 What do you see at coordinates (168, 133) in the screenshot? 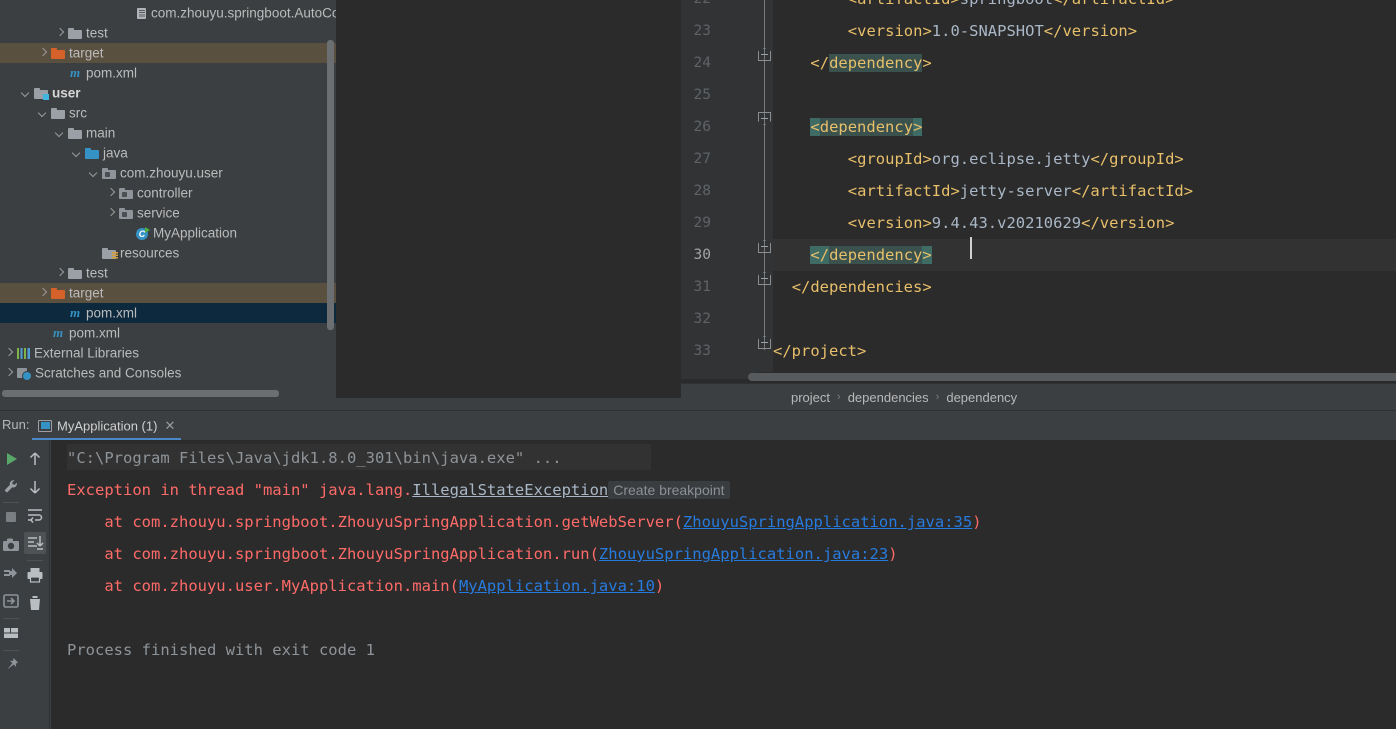
I see `tree-item-main: main` at bounding box center [168, 133].